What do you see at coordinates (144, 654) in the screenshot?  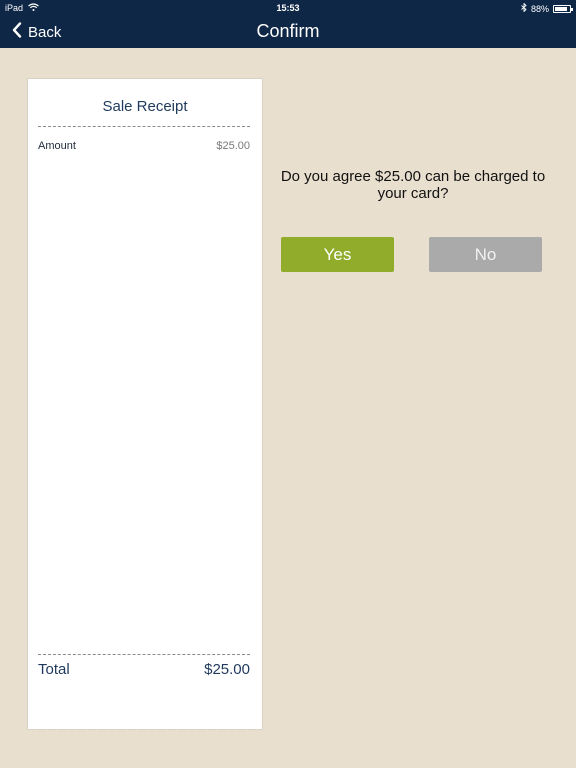 I see `receipt-divider-bottom` at bounding box center [144, 654].